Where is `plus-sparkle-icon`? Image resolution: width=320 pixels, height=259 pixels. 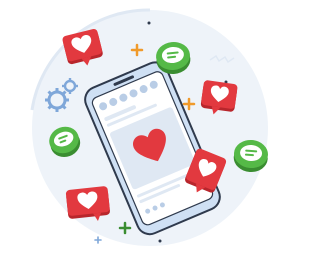
plus-sparkle-icon is located at coordinates (98, 240).